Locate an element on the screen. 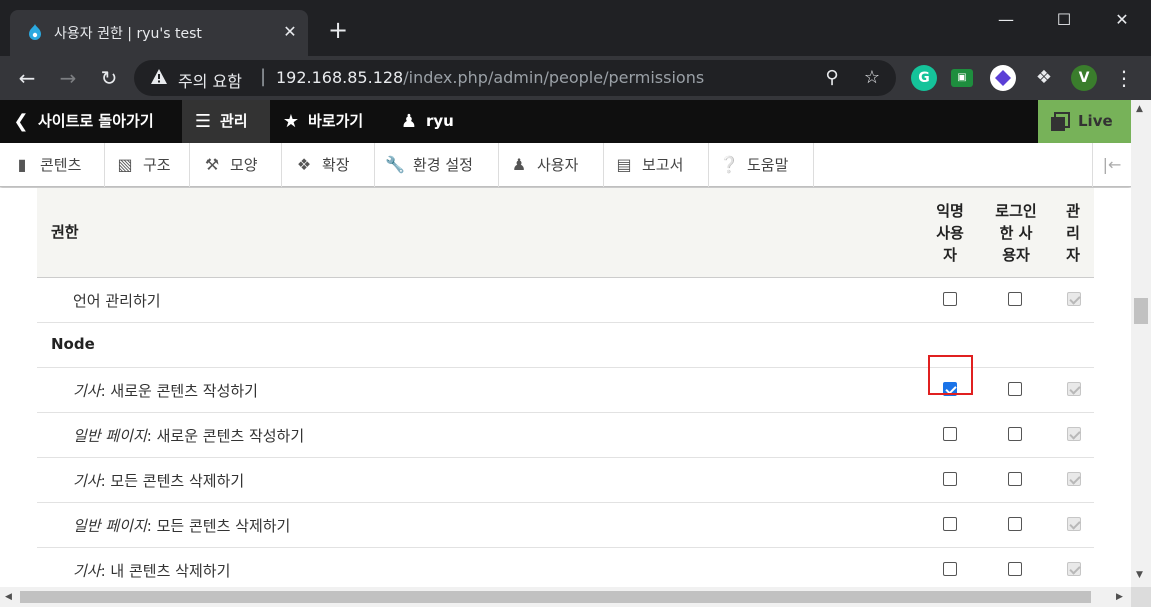 The image size is (1151, 607). grammarly-icon: G is located at coordinates (924, 78).